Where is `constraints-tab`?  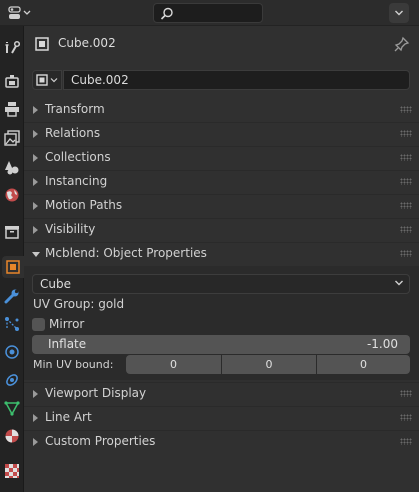 constraints-tab is located at coordinates (12, 380).